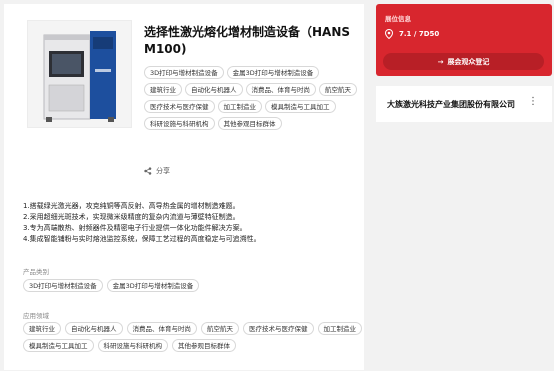 The height and width of the screenshot is (371, 554). Describe the element at coordinates (273, 72) in the screenshot. I see `product-tag: 金属3D打印与增材制造设备` at that location.